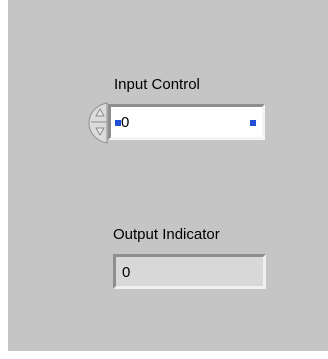  Describe the element at coordinates (166, 234) in the screenshot. I see `output-indicator-label: Output Indicator` at that location.